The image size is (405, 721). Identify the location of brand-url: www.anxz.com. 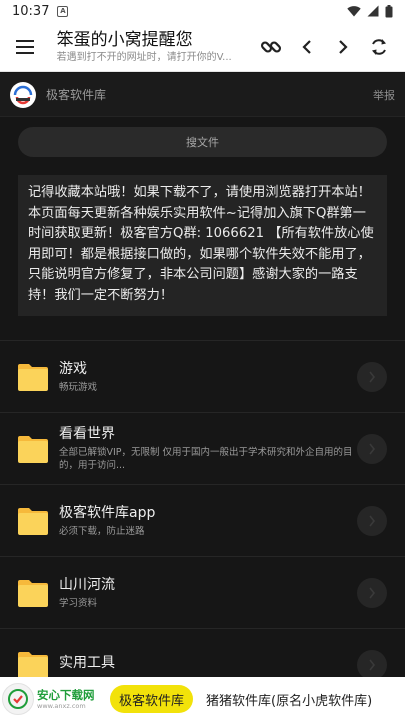
(61, 706).